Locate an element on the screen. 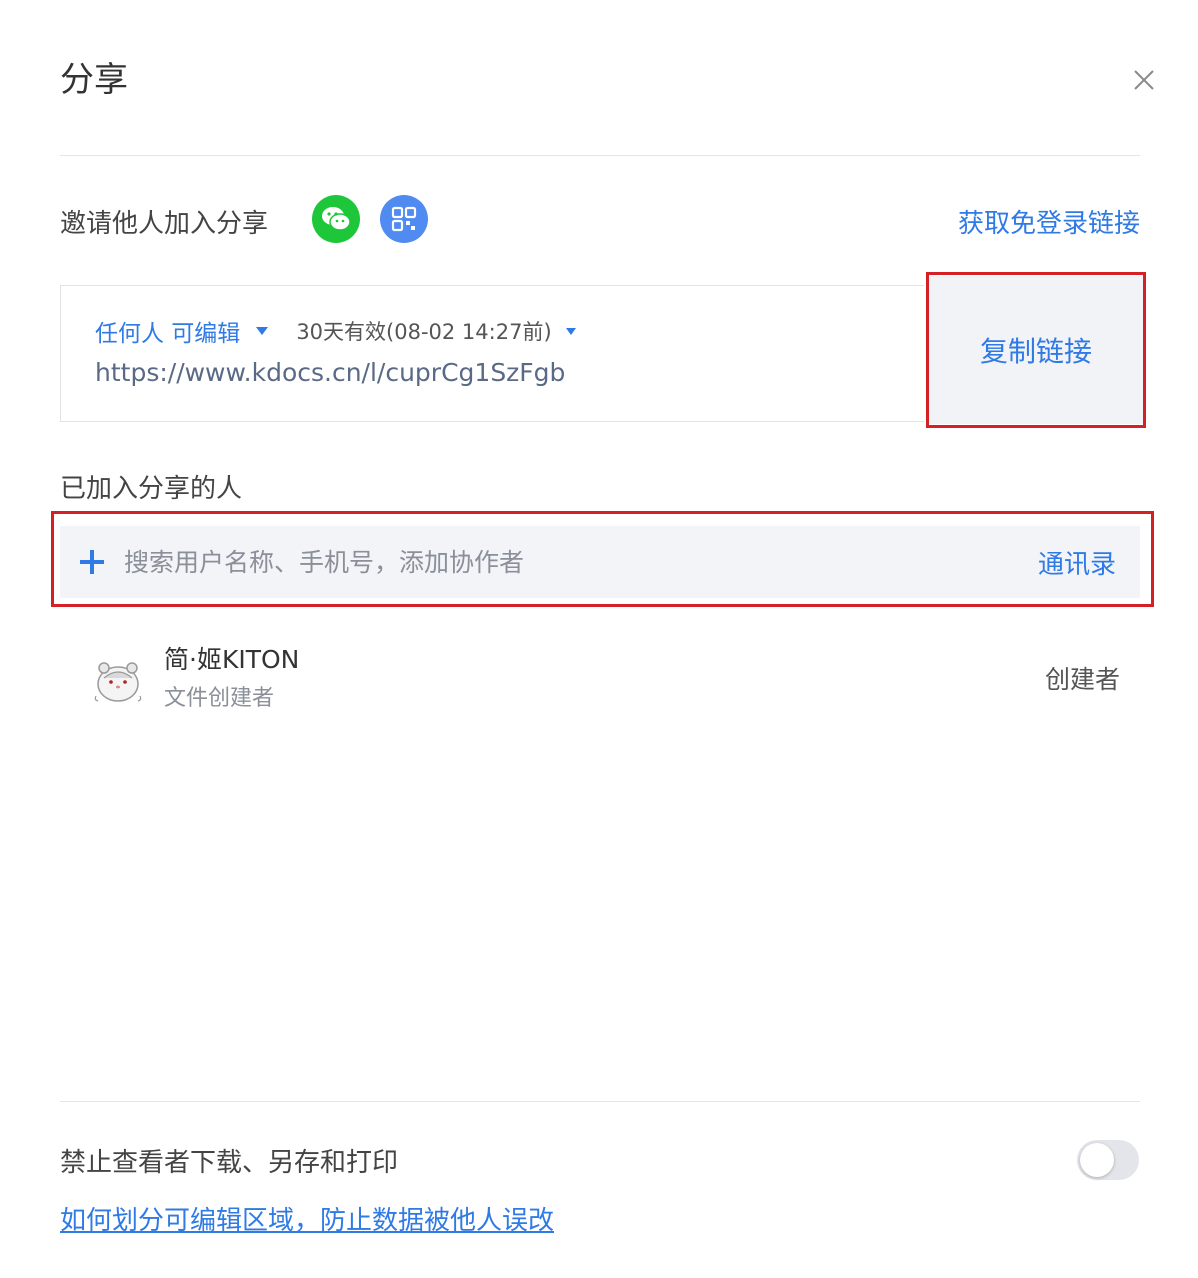 The image size is (1198, 1278). copy-link-label: 复制链接 is located at coordinates (1035, 351).